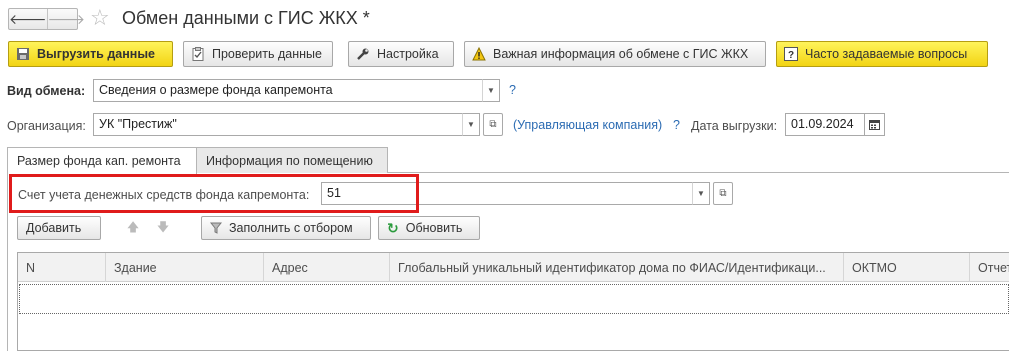 This screenshot has width=1009, height=351. What do you see at coordinates (393, 227) in the screenshot?
I see `refresh-icon: ↻` at bounding box center [393, 227].